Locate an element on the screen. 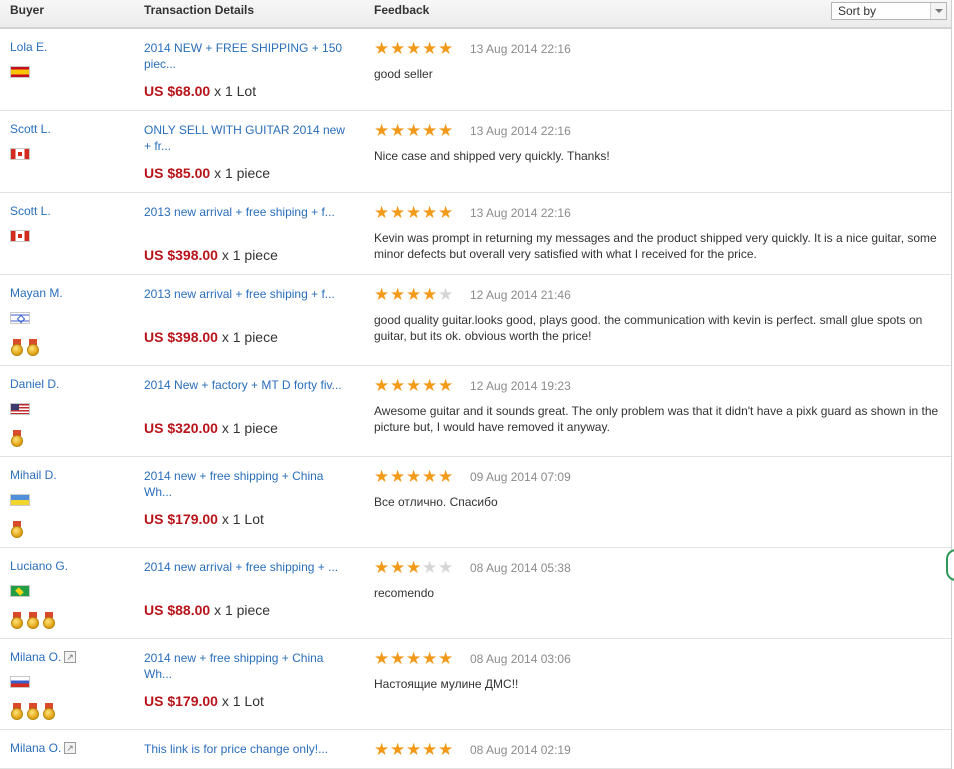 The height and width of the screenshot is (769, 954). sort-by-select: Sort by is located at coordinates (889, 11).